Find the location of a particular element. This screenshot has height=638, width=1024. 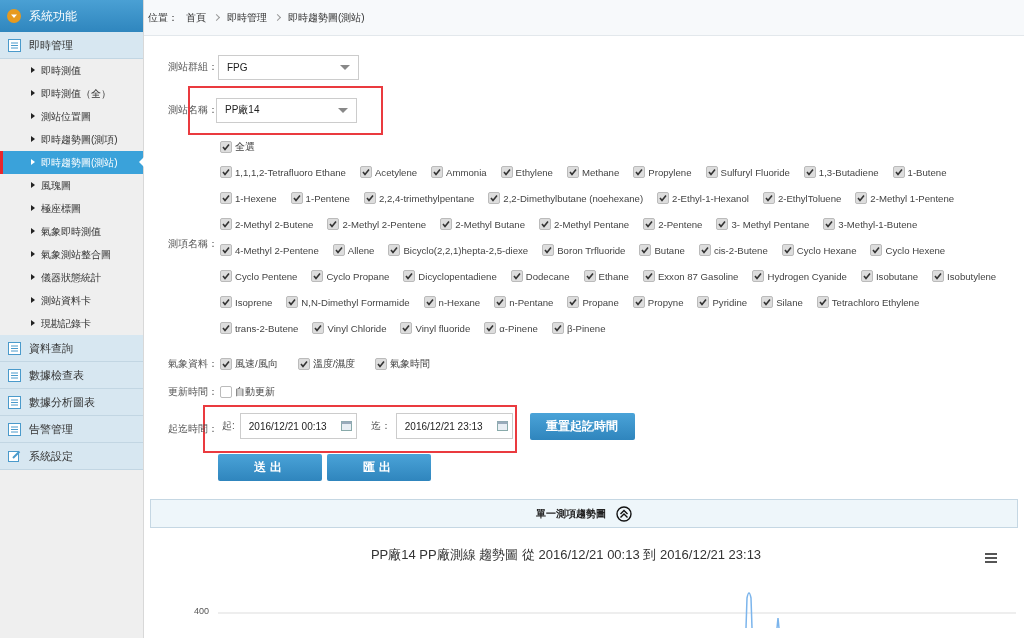

checkbox-item: 2,2-Dimethylbutane (noehexane) is located at coordinates (566, 198).